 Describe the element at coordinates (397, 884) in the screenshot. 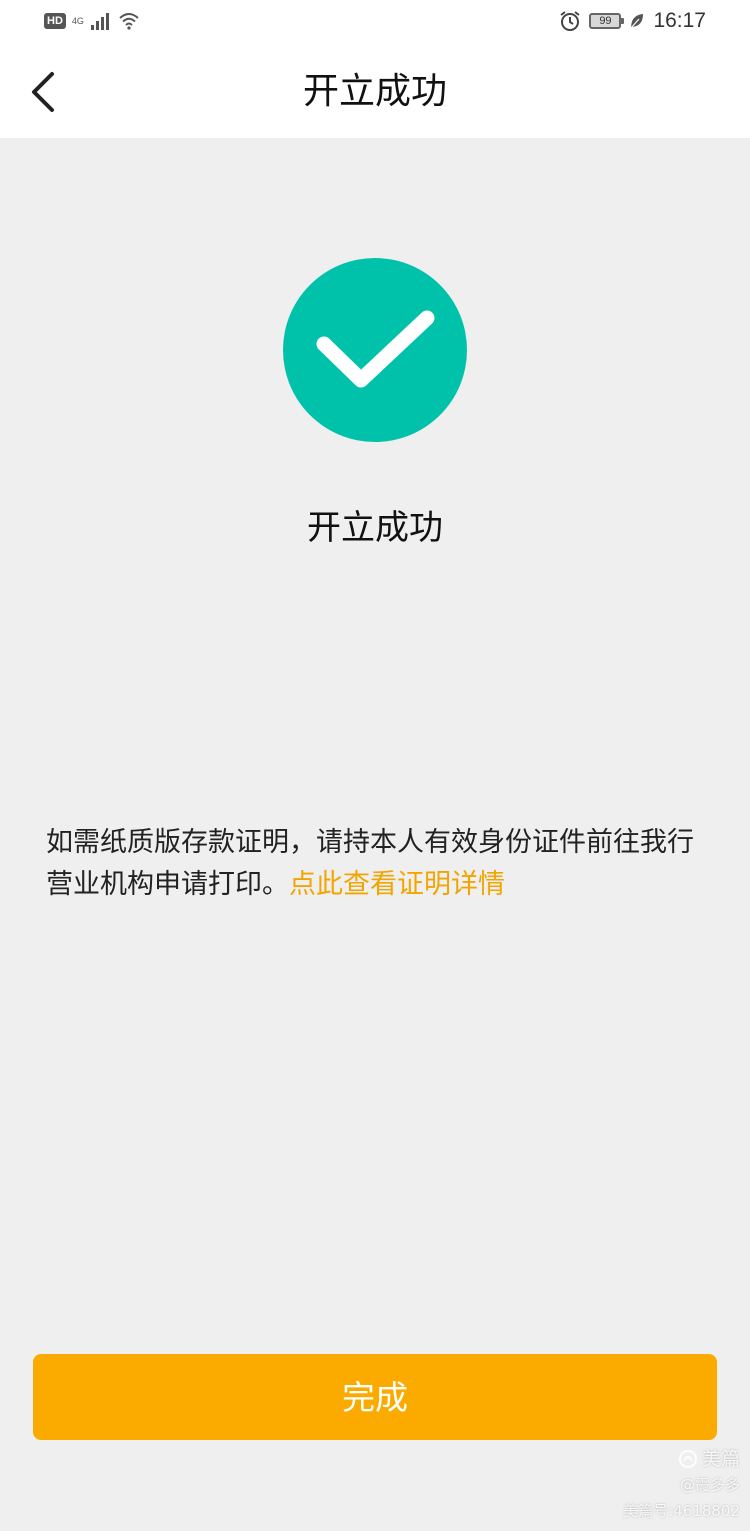

I see `certificate-details-link: 点此查看证明详情` at that location.